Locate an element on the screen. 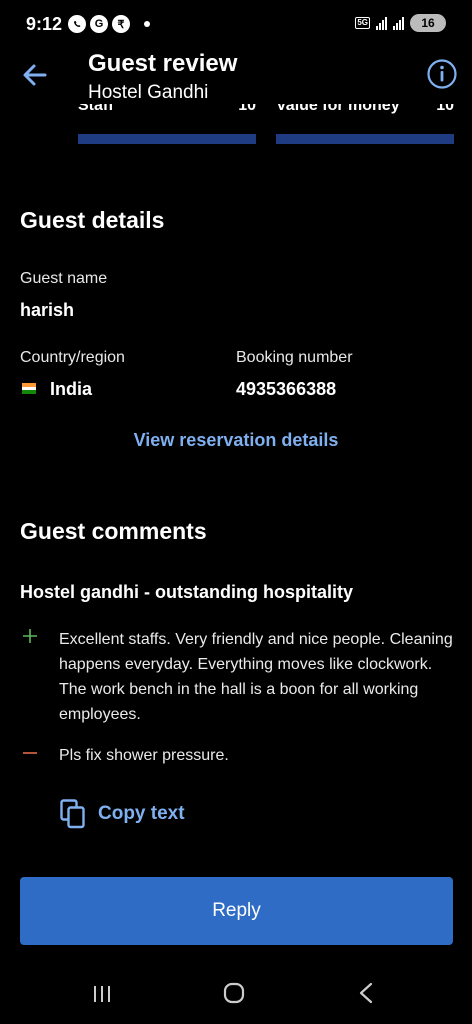 The image size is (472, 1024). notification-dot is located at coordinates (147, 24).